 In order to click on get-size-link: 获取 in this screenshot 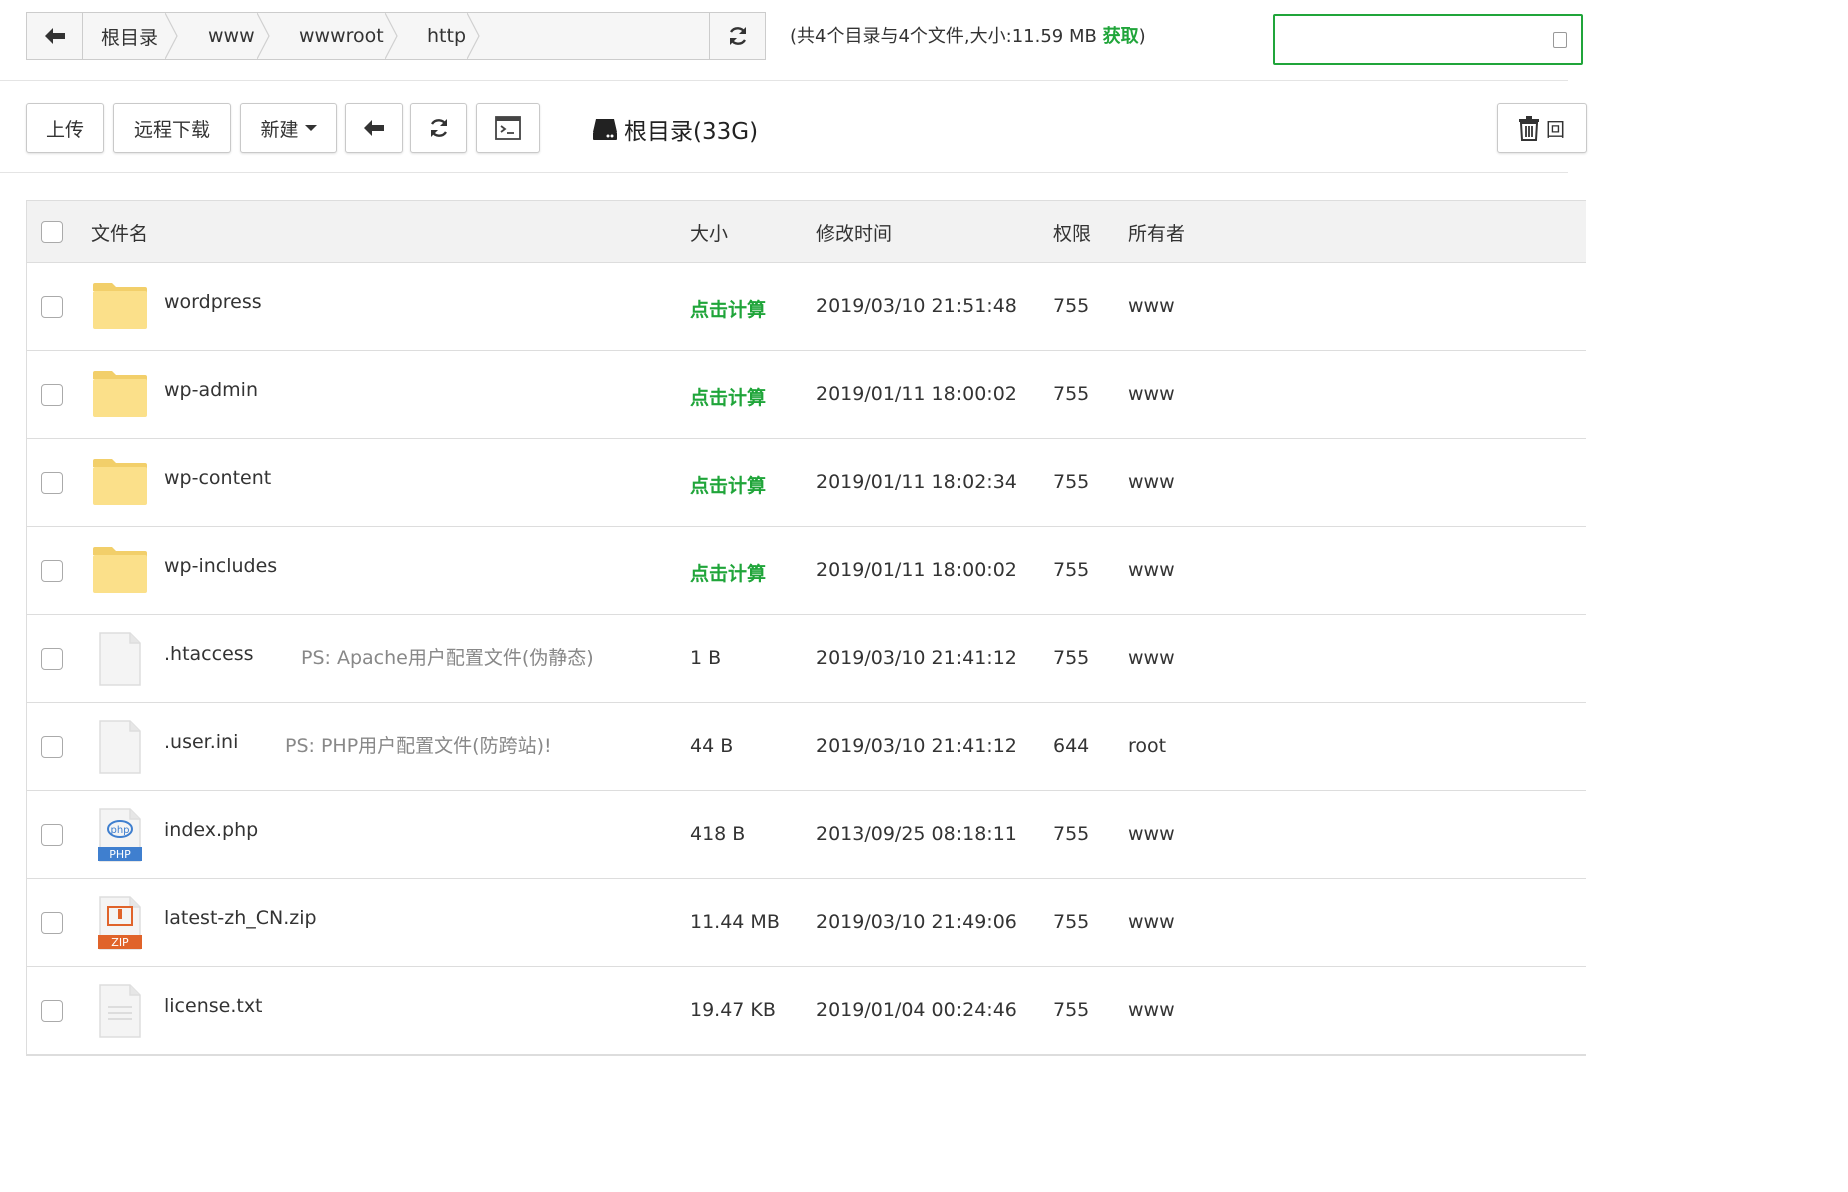, I will do `click(1121, 36)`.